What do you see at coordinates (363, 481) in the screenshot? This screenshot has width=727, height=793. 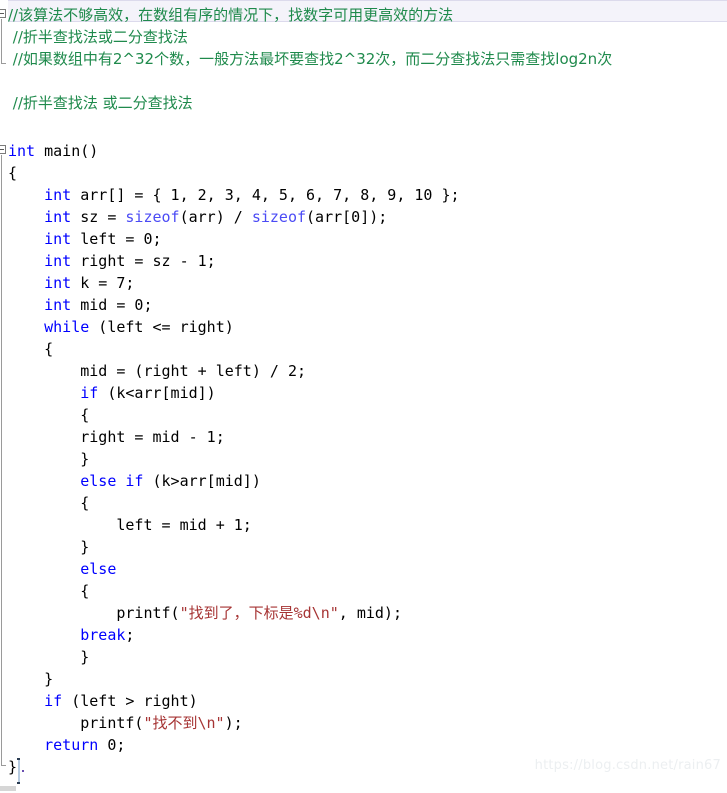 I see `code-line: else if (k>arr[mid])` at bounding box center [363, 481].